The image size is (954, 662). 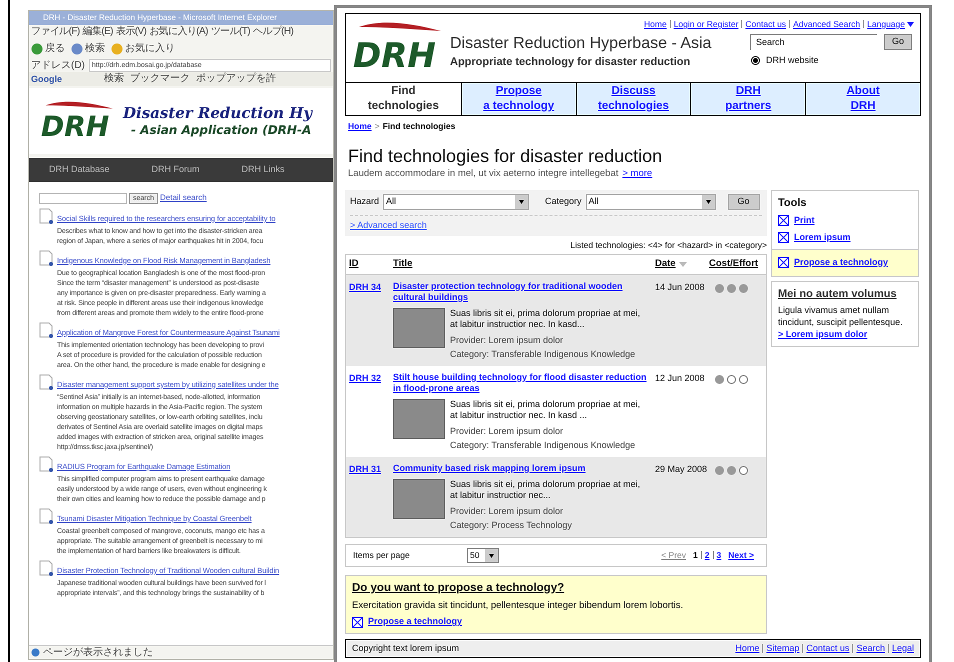 What do you see at coordinates (655, 24) in the screenshot?
I see `header-link: Home` at bounding box center [655, 24].